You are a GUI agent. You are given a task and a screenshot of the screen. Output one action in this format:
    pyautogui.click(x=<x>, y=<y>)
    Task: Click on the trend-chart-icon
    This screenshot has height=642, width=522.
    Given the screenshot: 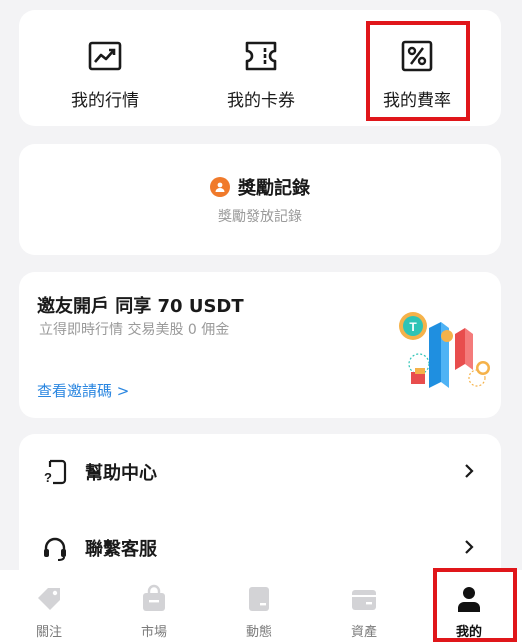 What is the action you would take?
    pyautogui.click(x=105, y=56)
    